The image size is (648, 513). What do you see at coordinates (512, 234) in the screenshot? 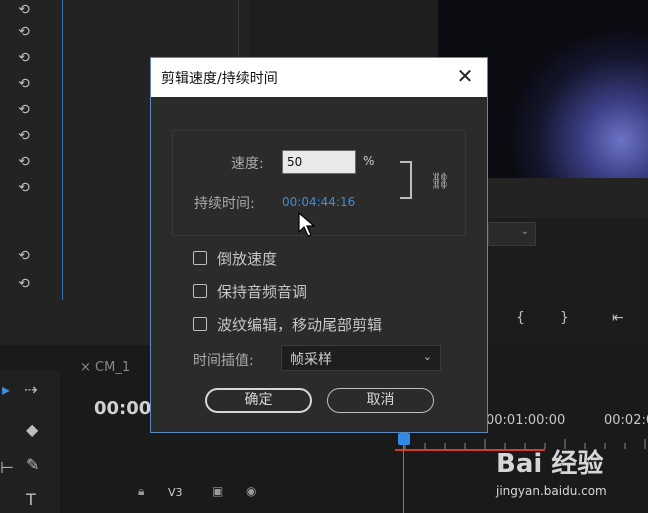
I see `monitor-quality-dropdown: ⌄` at bounding box center [512, 234].